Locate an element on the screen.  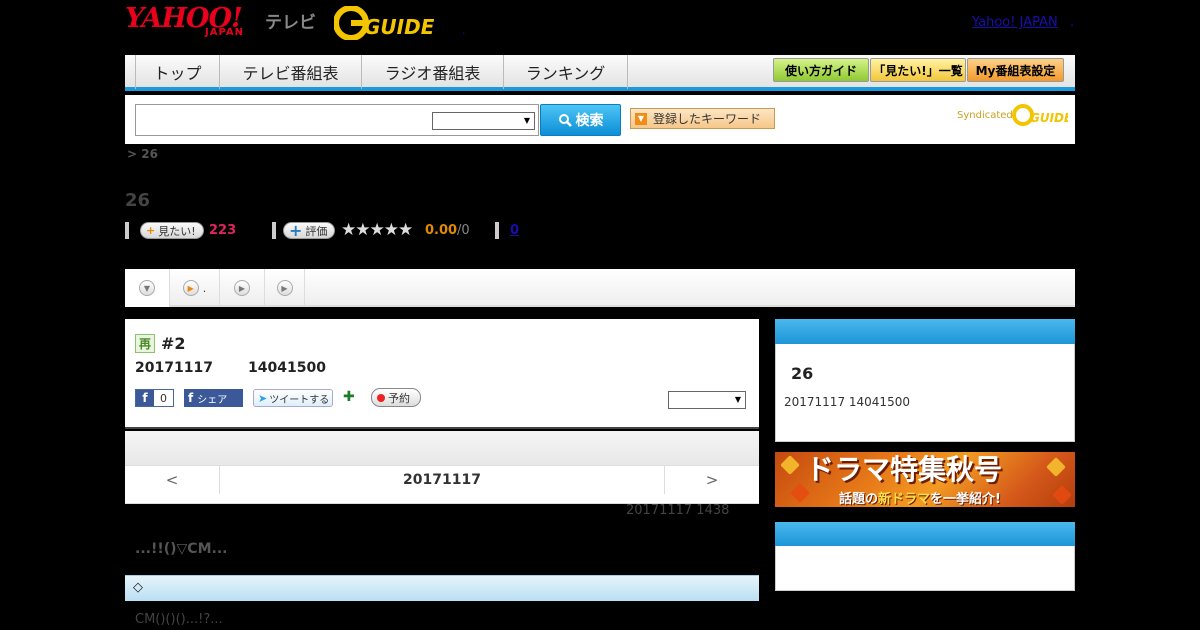
program-tab-4: ▶ is located at coordinates (285, 288).